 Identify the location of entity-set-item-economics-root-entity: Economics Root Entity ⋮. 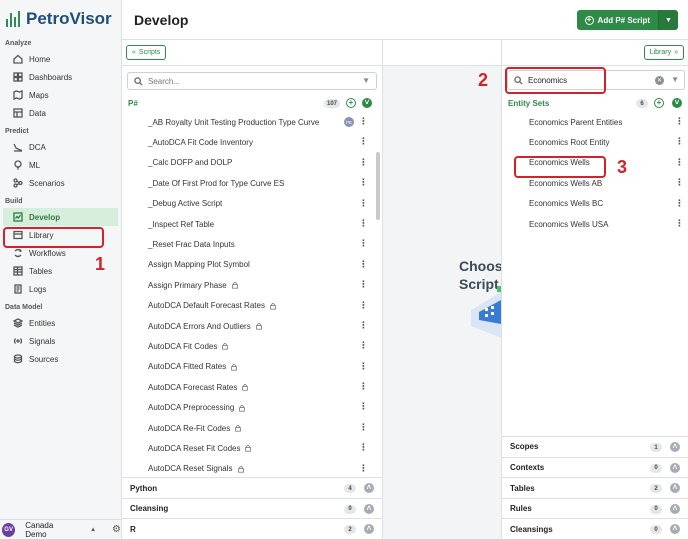
(595, 142).